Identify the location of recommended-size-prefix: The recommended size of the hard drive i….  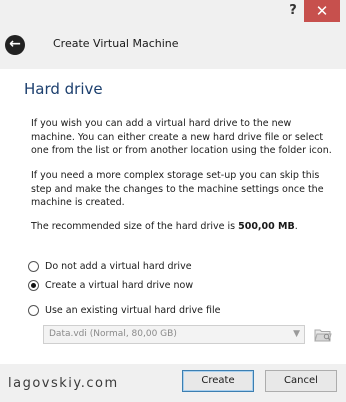
(135, 226).